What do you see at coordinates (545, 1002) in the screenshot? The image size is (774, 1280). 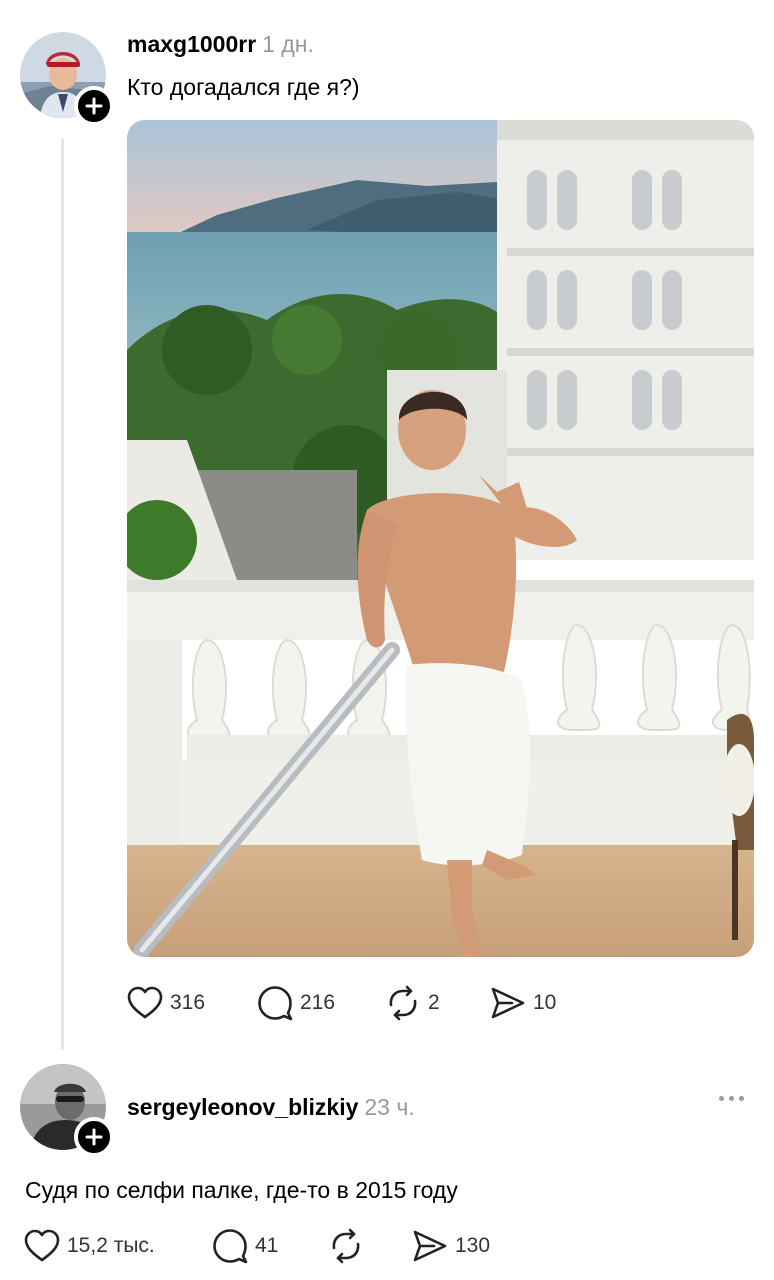 I see `share-count: 10` at bounding box center [545, 1002].